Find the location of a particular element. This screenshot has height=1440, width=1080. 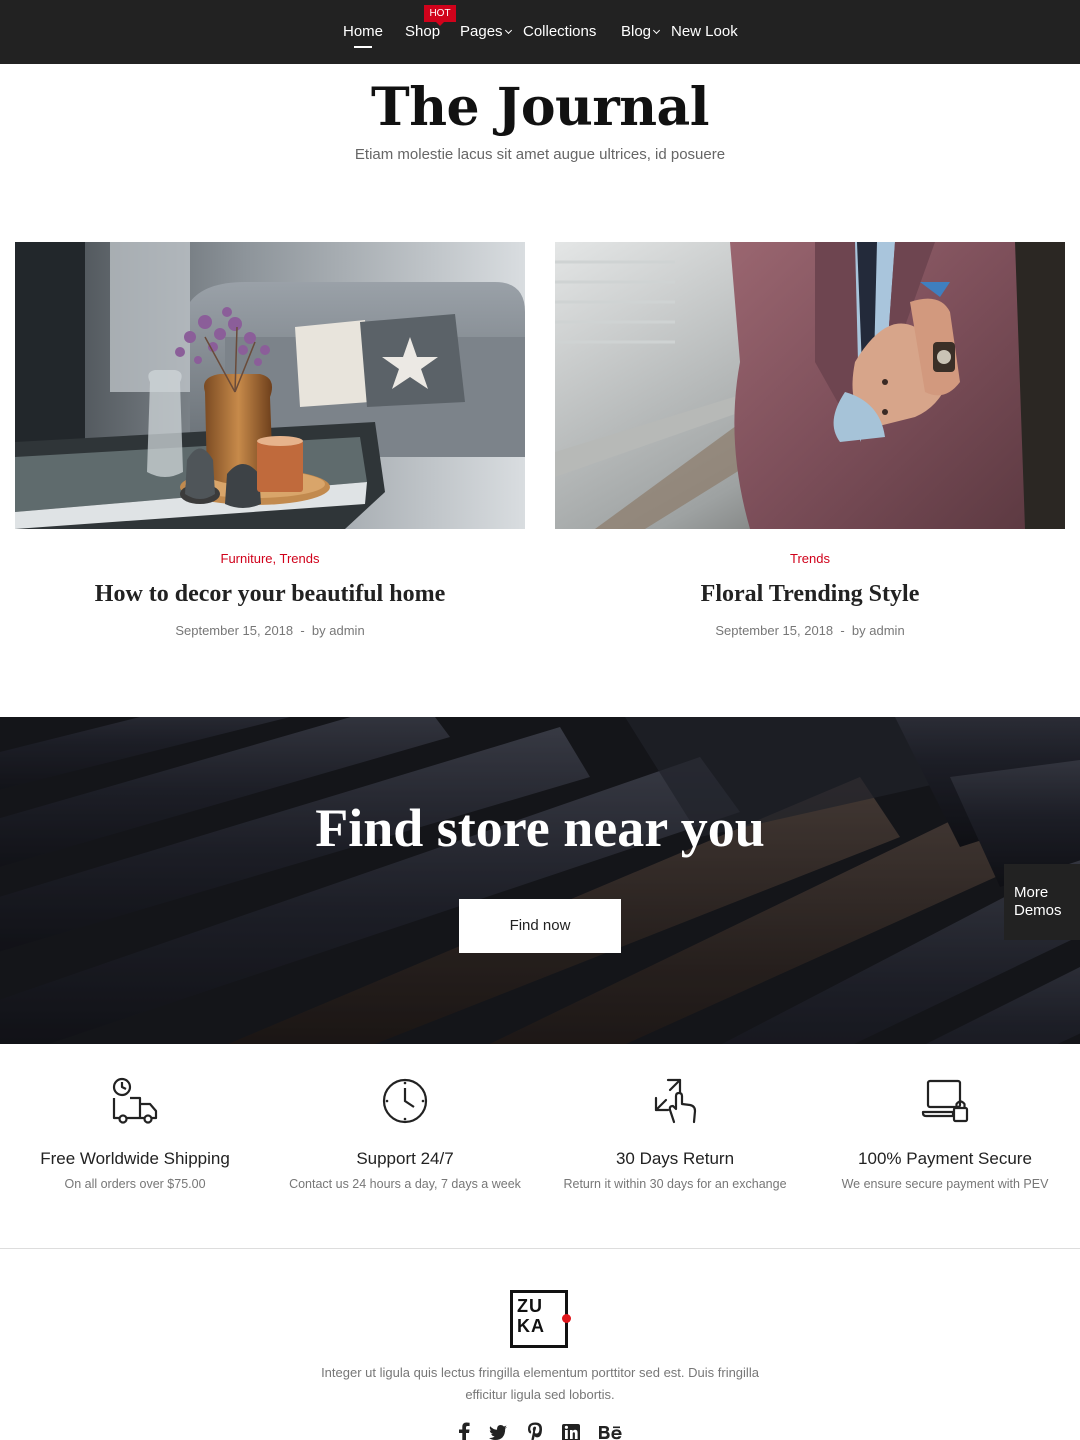

truck-clock-icon is located at coordinates (135, 1100).